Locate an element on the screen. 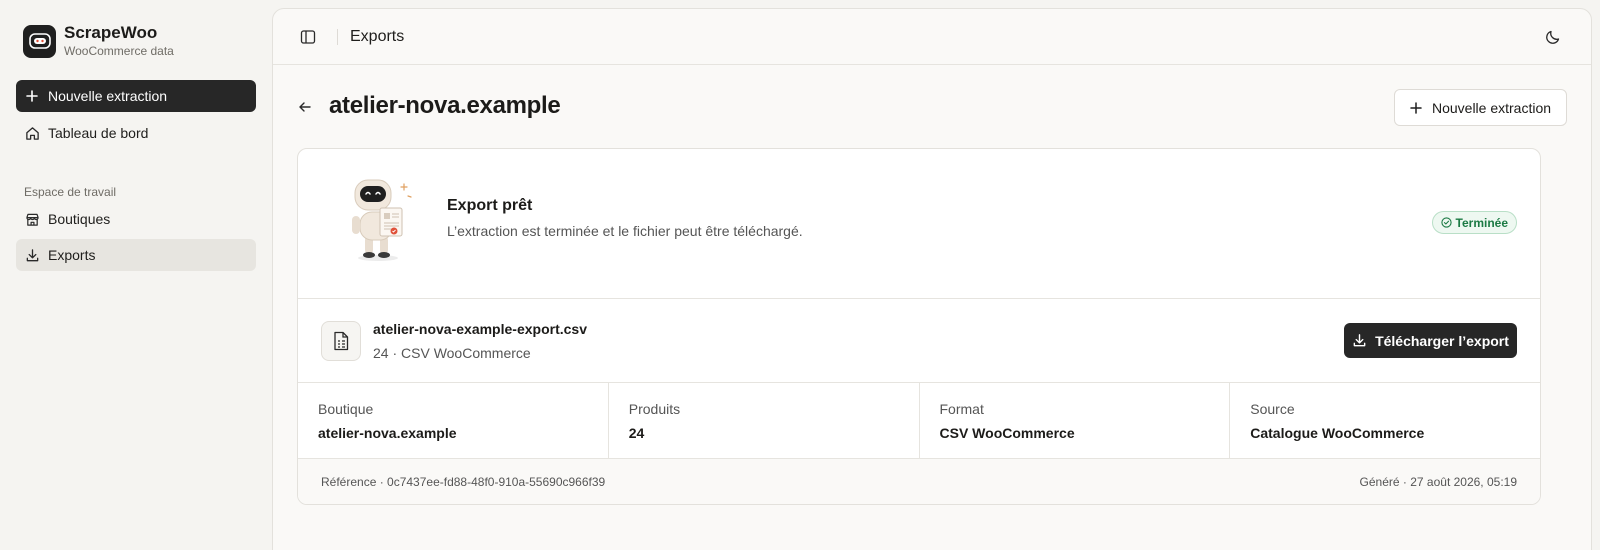  arrow-left-icon is located at coordinates (305, 107).